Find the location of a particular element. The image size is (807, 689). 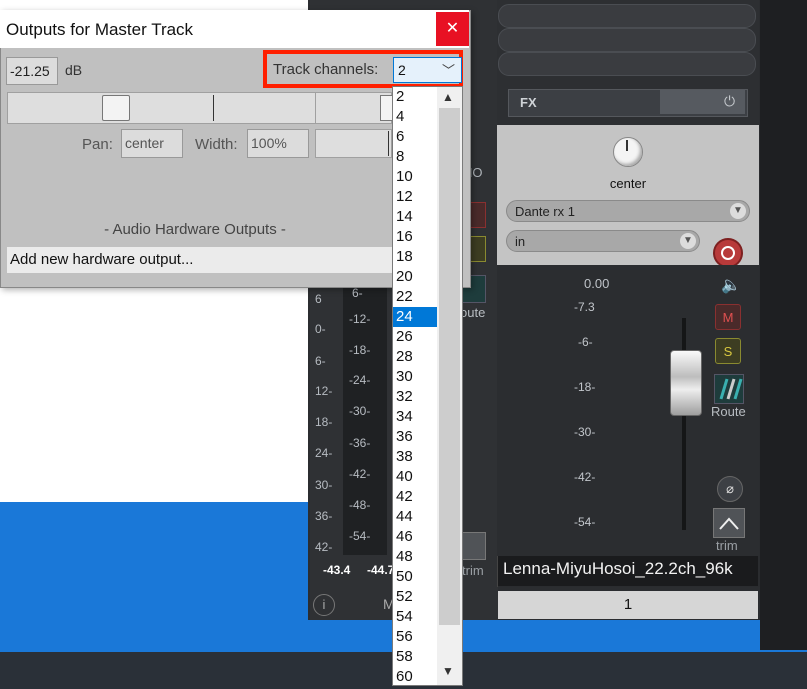

channel-option: 6 is located at coordinates (415, 137).